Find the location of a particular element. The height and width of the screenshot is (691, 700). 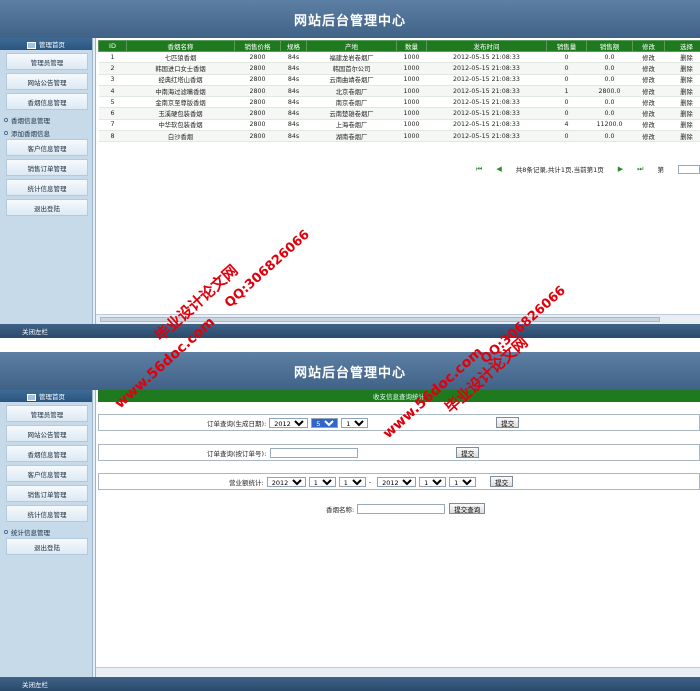

first-page-icon: ⏮ is located at coordinates (479, 169).